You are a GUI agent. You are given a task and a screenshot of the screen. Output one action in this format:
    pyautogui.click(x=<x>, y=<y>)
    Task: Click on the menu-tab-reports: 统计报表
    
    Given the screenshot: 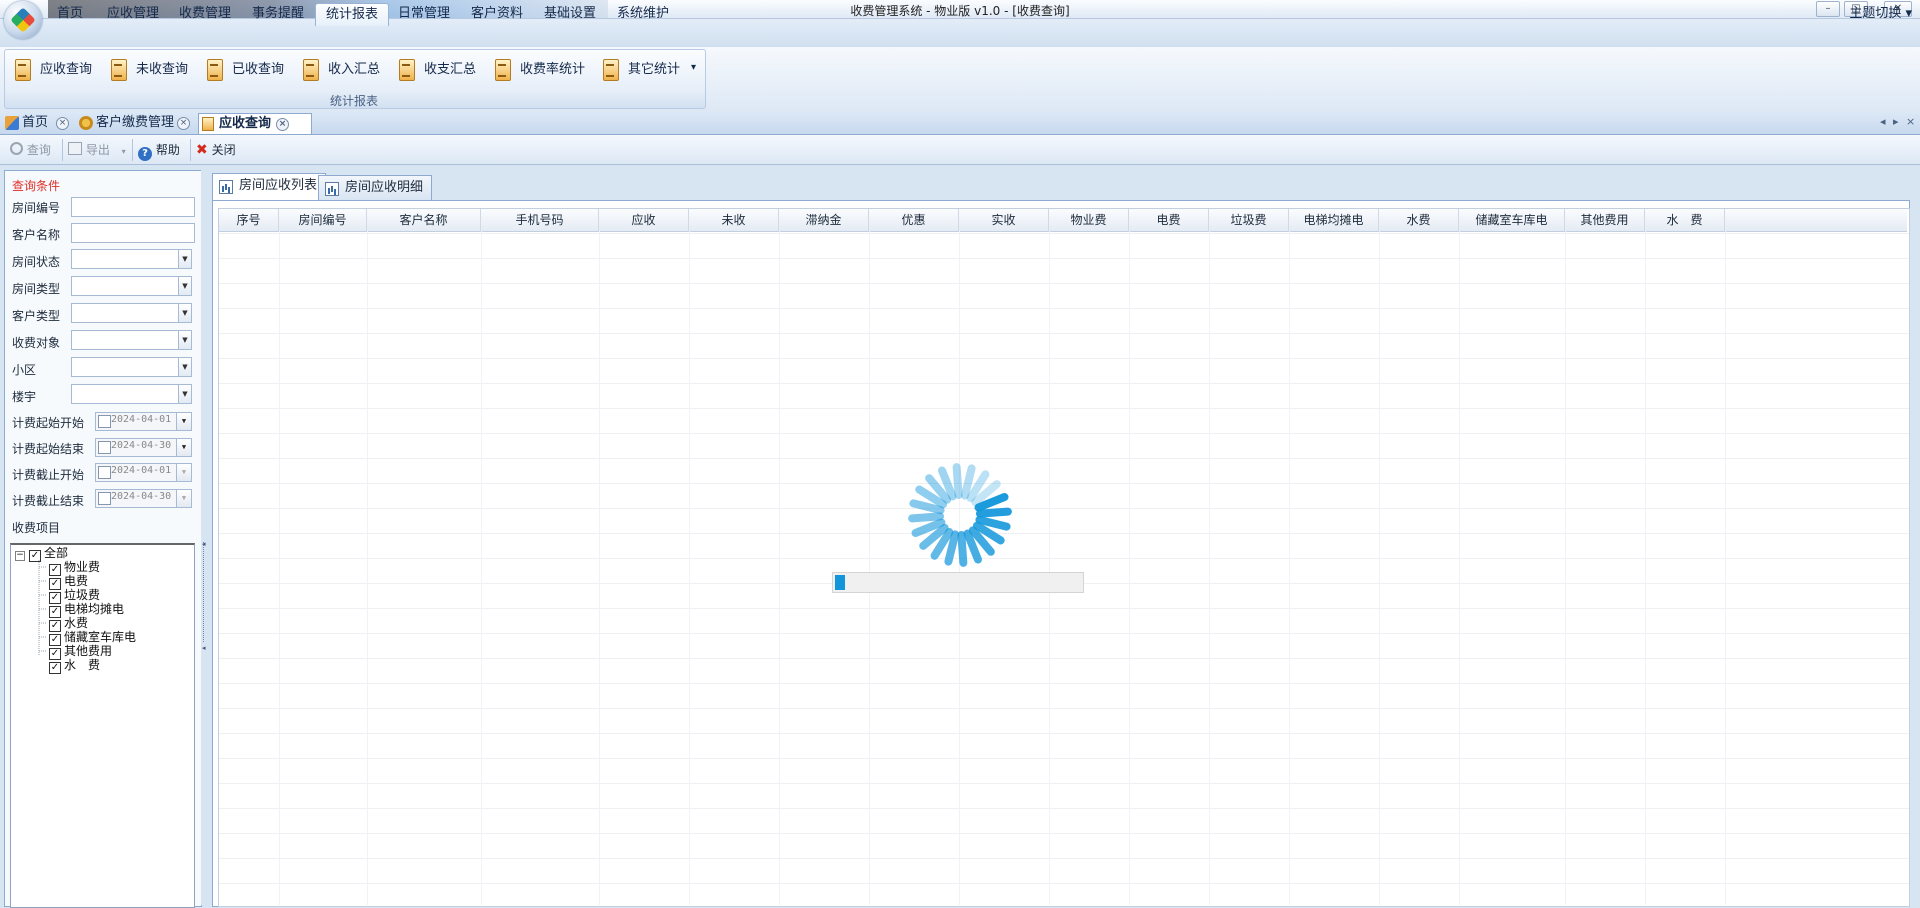 What is the action you would take?
    pyautogui.click(x=352, y=14)
    